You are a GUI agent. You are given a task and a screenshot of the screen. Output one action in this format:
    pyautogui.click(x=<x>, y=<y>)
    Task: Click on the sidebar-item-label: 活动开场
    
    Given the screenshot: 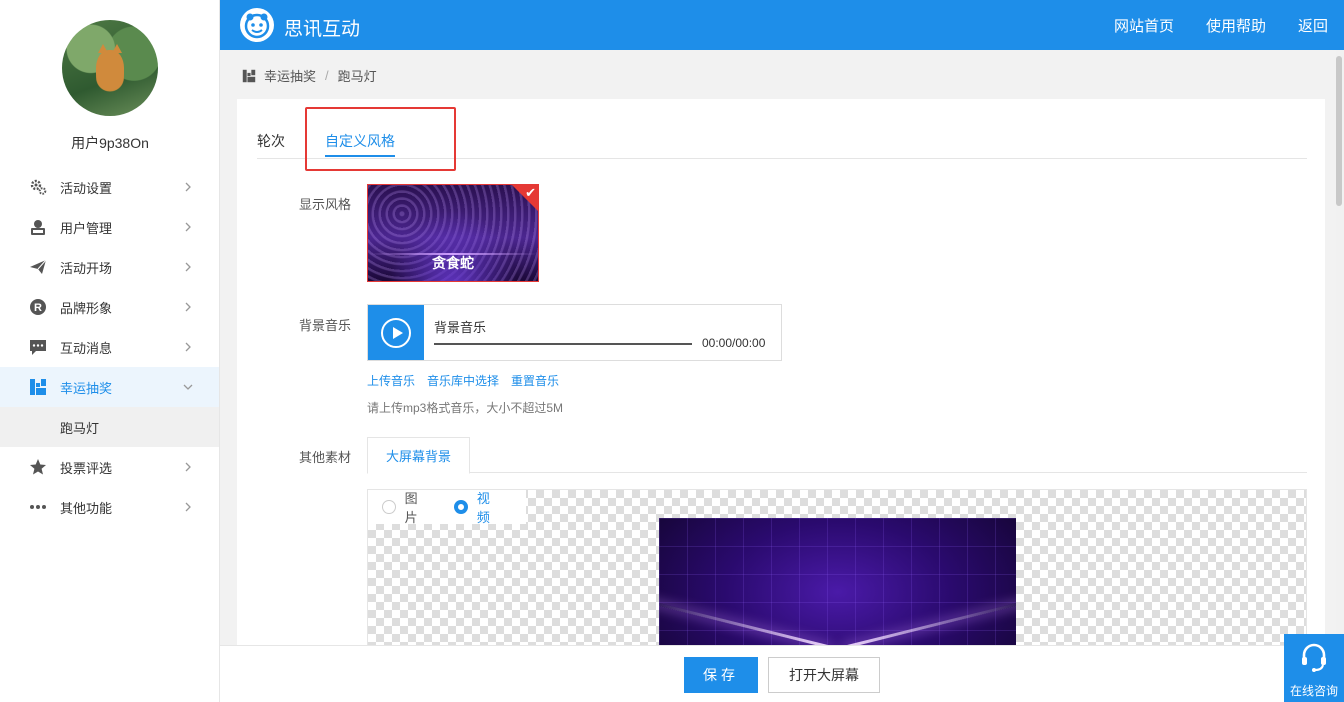 What is the action you would take?
    pyautogui.click(x=86, y=268)
    